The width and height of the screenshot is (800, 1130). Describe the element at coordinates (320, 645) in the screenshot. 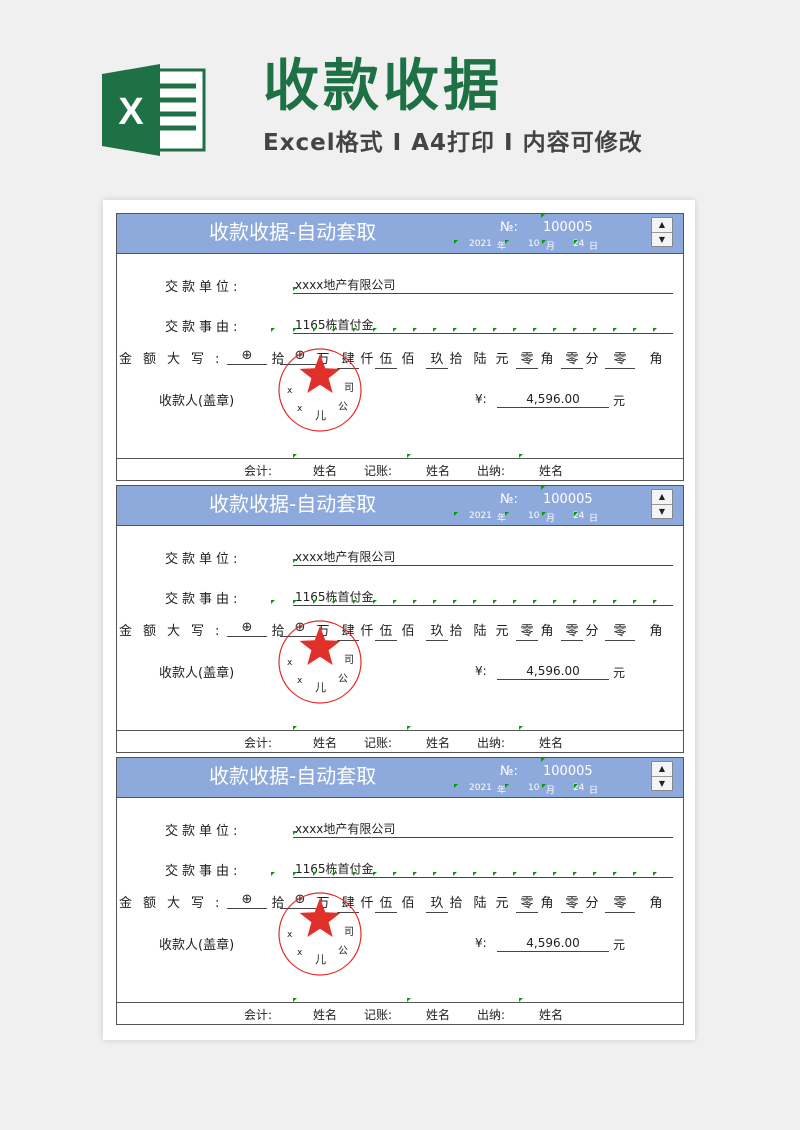

I see `seal-star-icon` at that location.